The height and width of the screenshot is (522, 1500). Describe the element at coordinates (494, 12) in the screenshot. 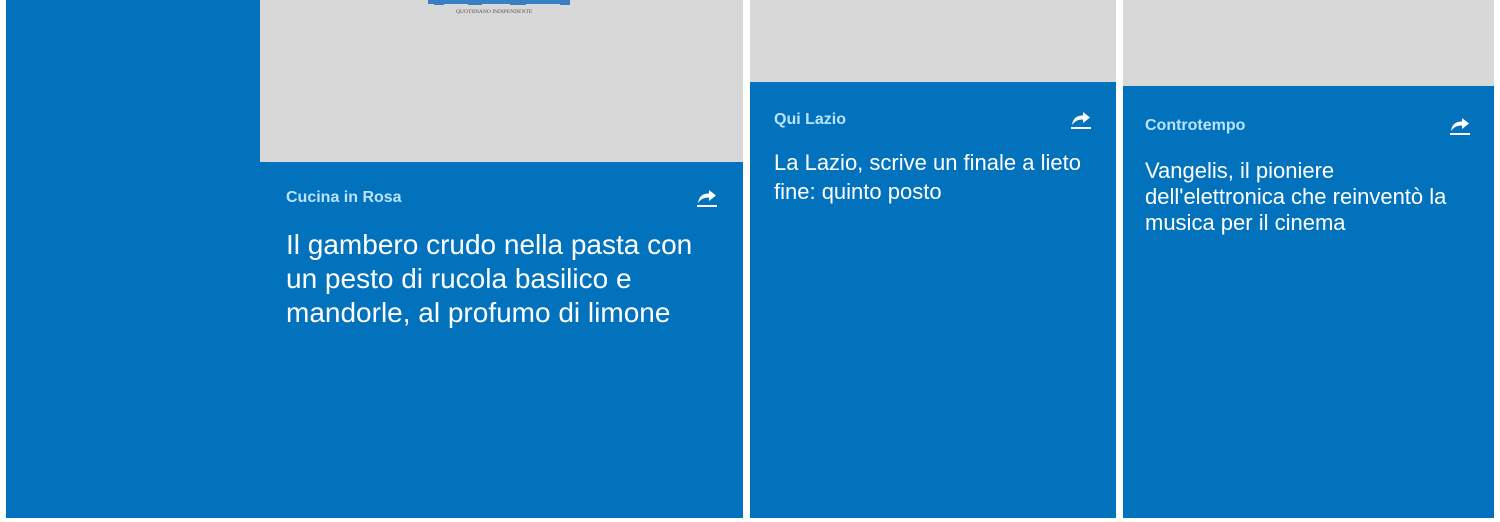

I see `logo-tagline: QUOTIDIANO INDIPENDENTE` at that location.